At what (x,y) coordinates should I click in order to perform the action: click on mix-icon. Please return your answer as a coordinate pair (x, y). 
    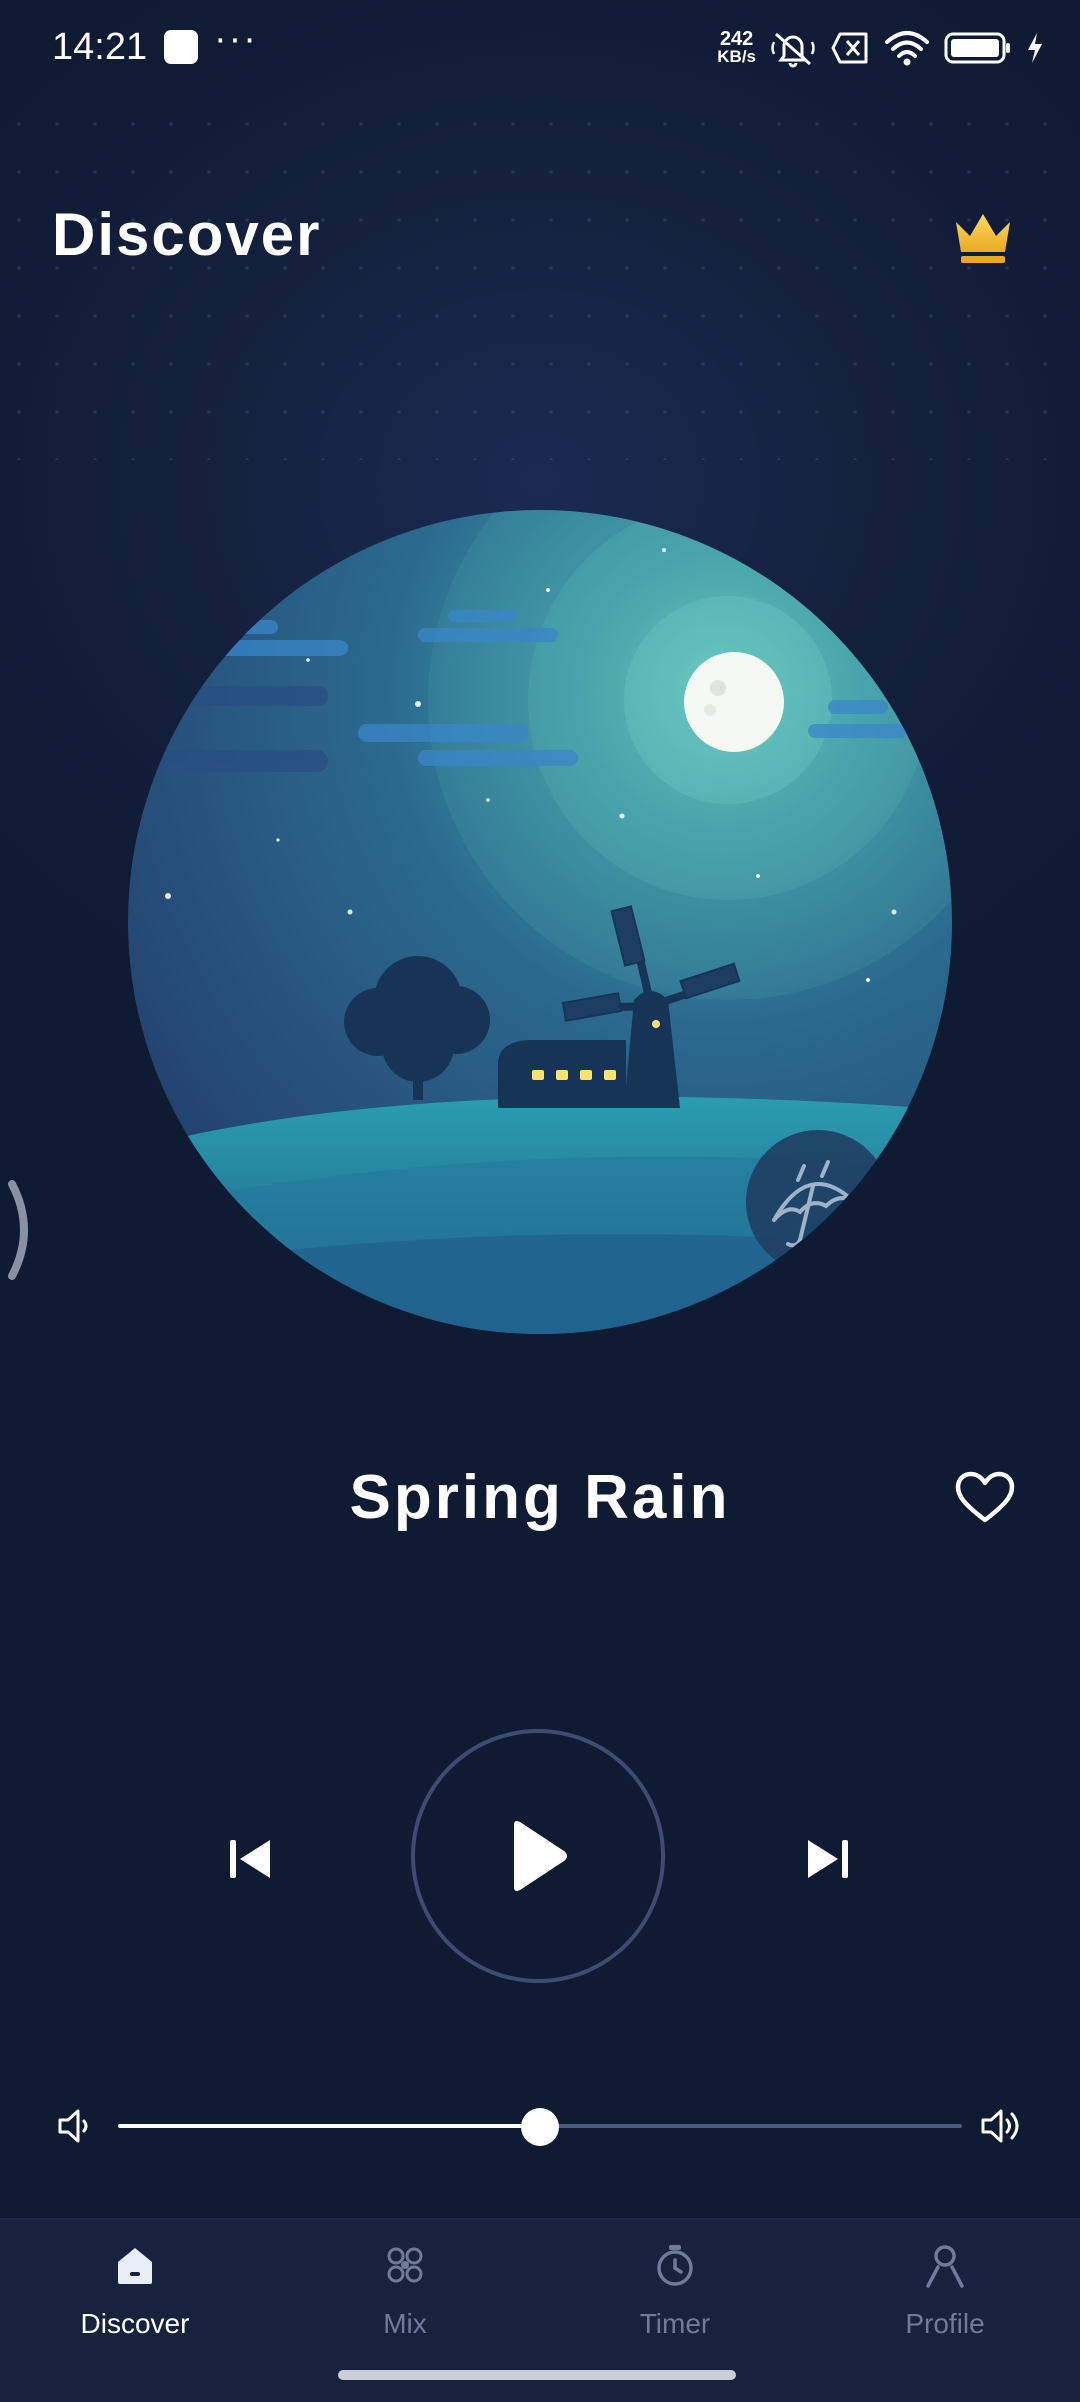
    Looking at the image, I should click on (405, 2265).